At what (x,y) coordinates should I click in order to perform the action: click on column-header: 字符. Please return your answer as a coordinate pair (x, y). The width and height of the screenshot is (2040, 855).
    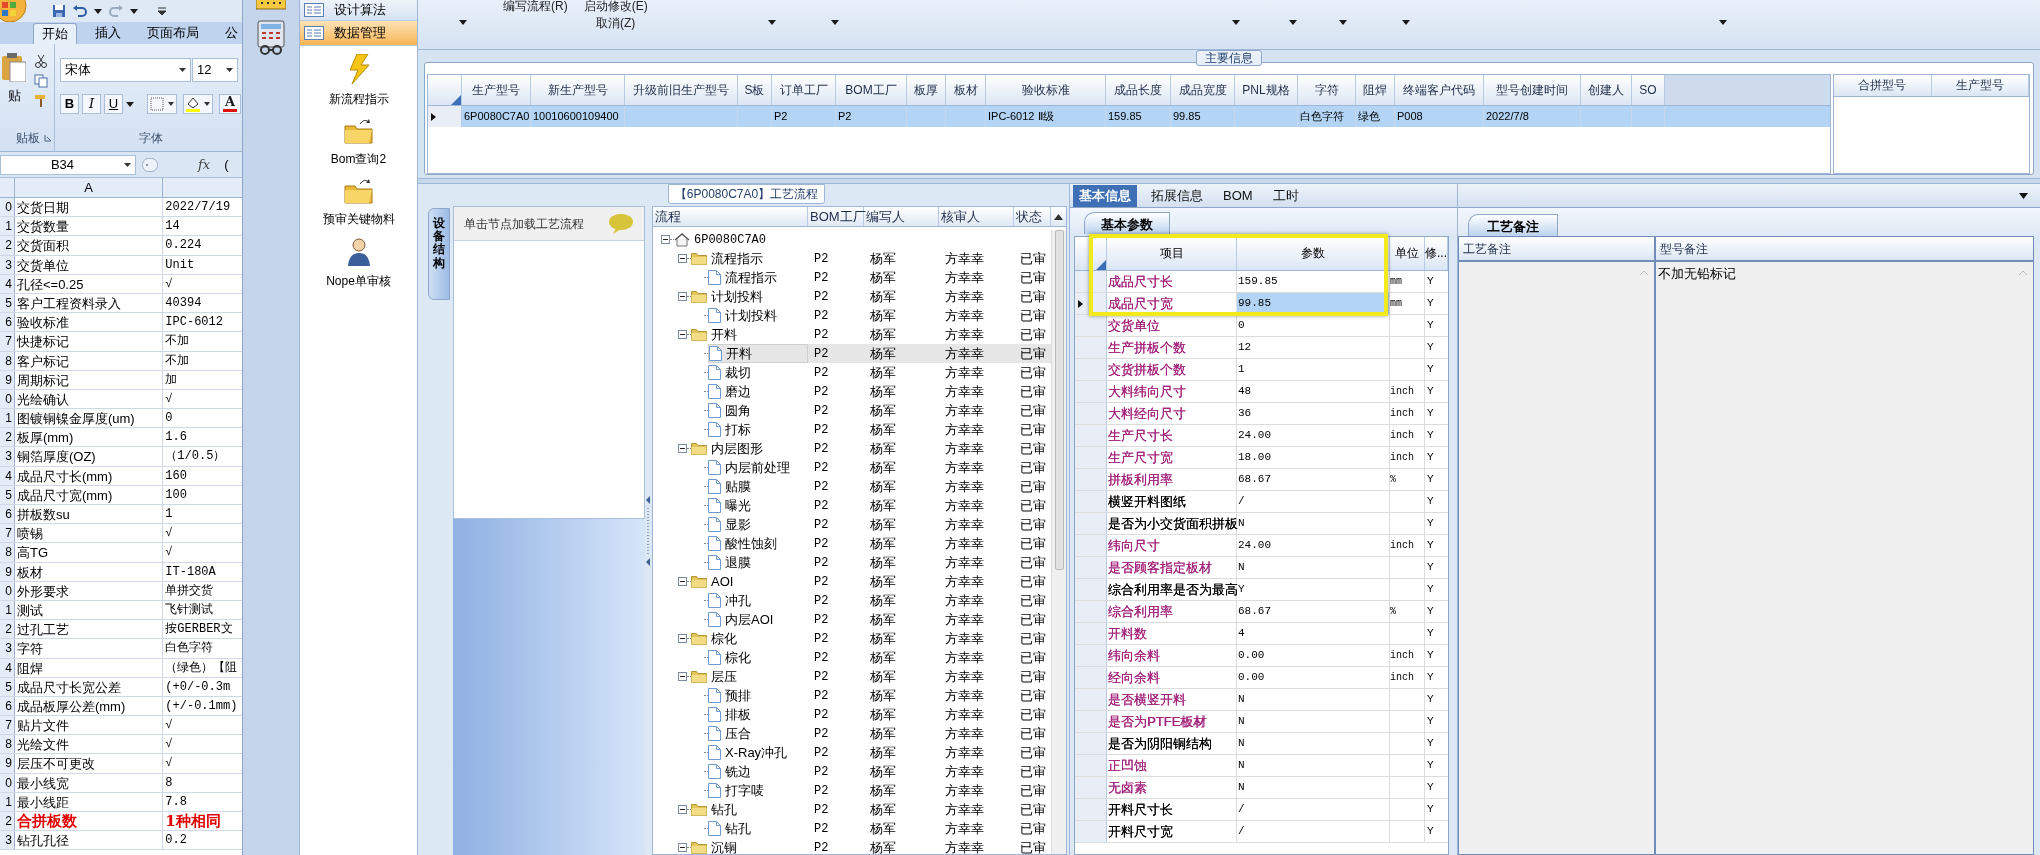
    Looking at the image, I should click on (1327, 90).